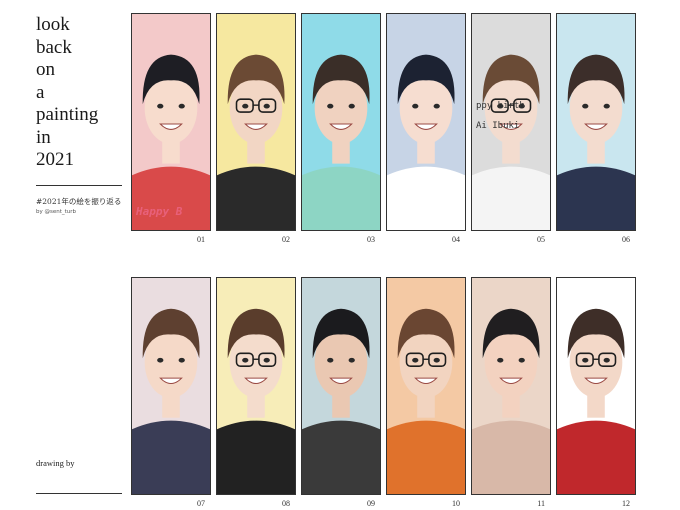  Describe the element at coordinates (55, 463) in the screenshot. I see `drawing-by-label: drawing by` at that location.